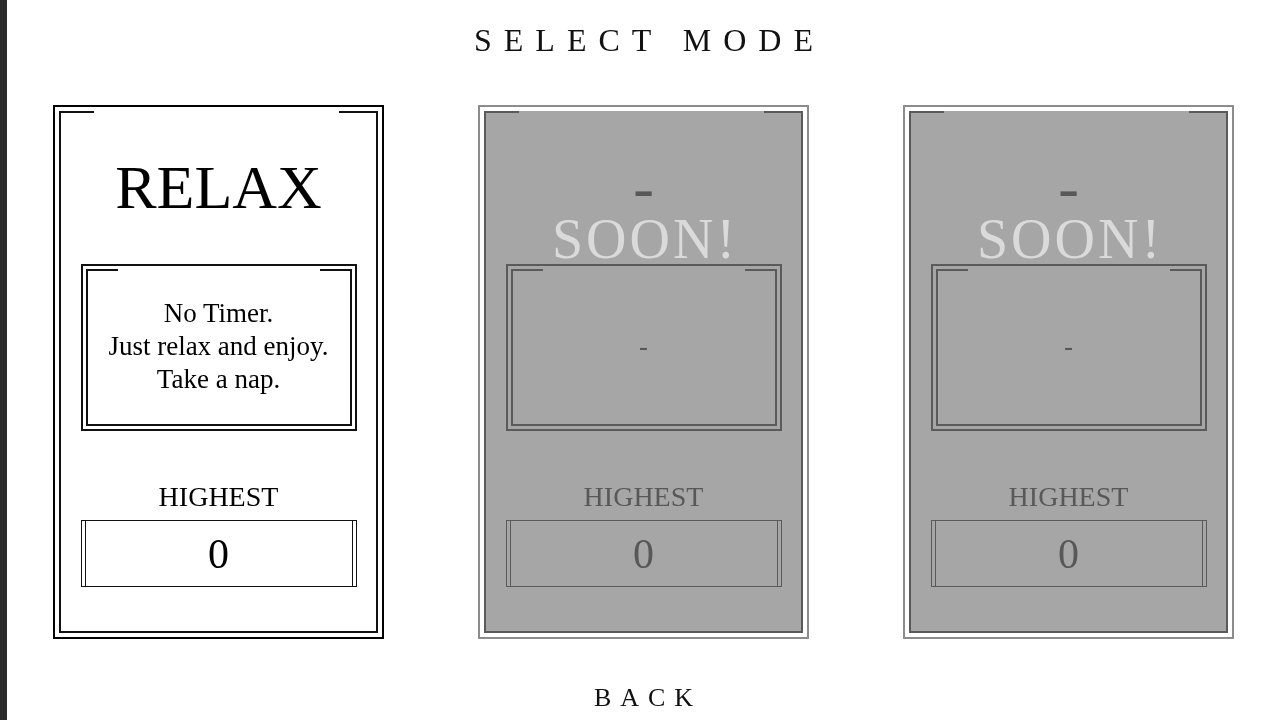 The height and width of the screenshot is (720, 1280). Describe the element at coordinates (649, 40) in the screenshot. I see `screen-title: SELECT MODE` at that location.